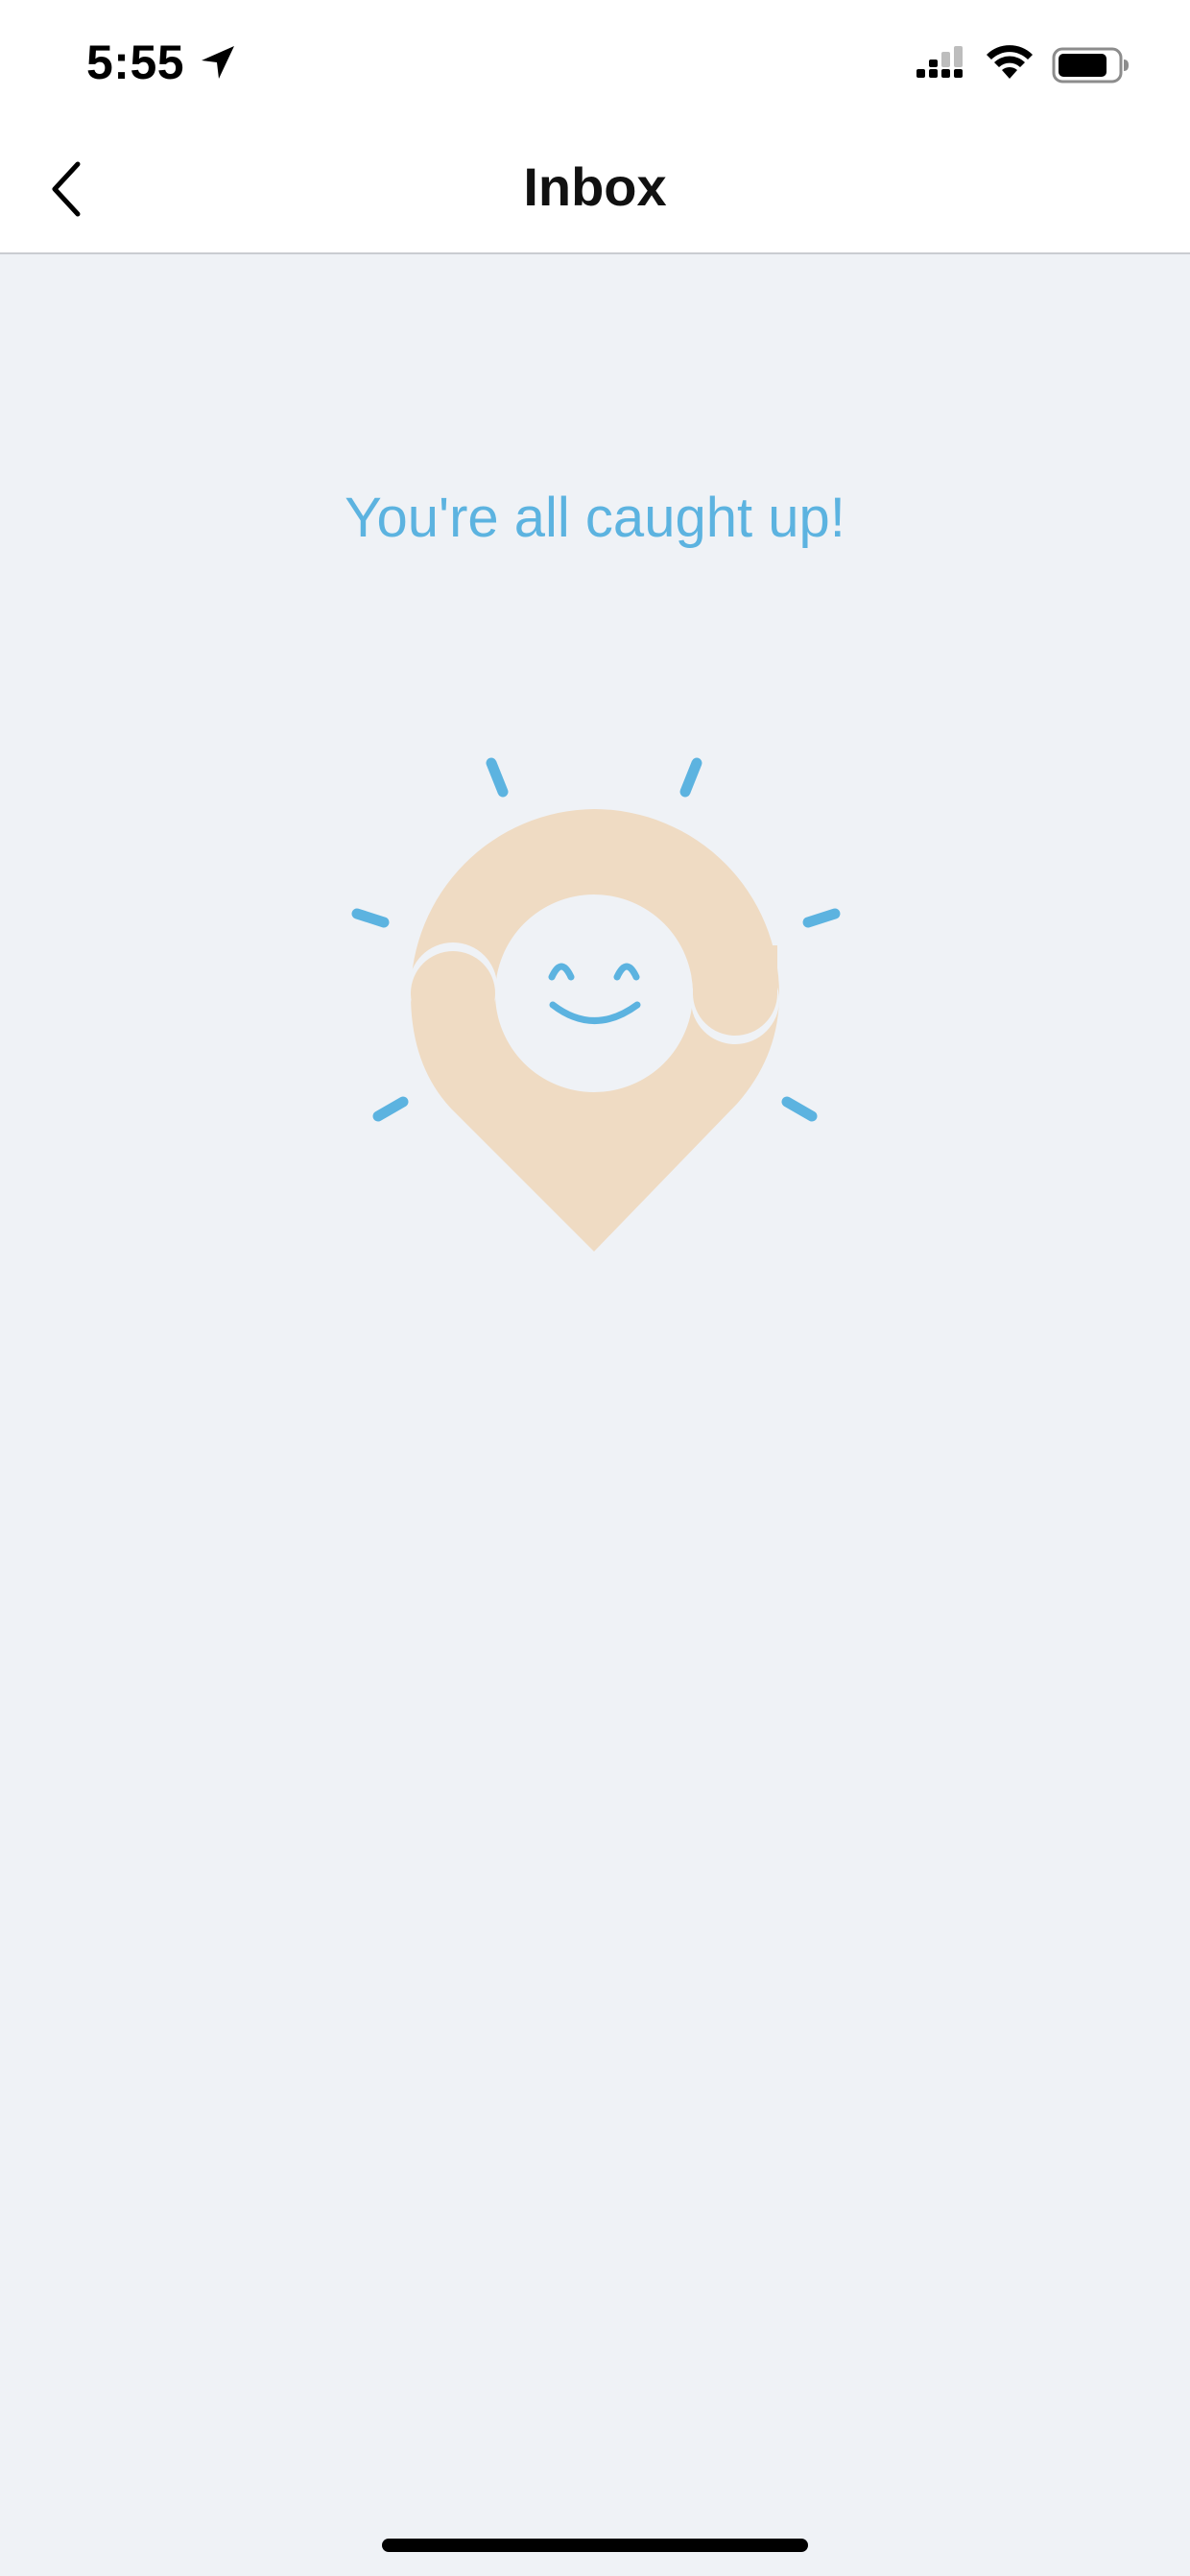 This screenshot has width=1190, height=2576. Describe the element at coordinates (595, 1012) in the screenshot. I see `smile` at that location.